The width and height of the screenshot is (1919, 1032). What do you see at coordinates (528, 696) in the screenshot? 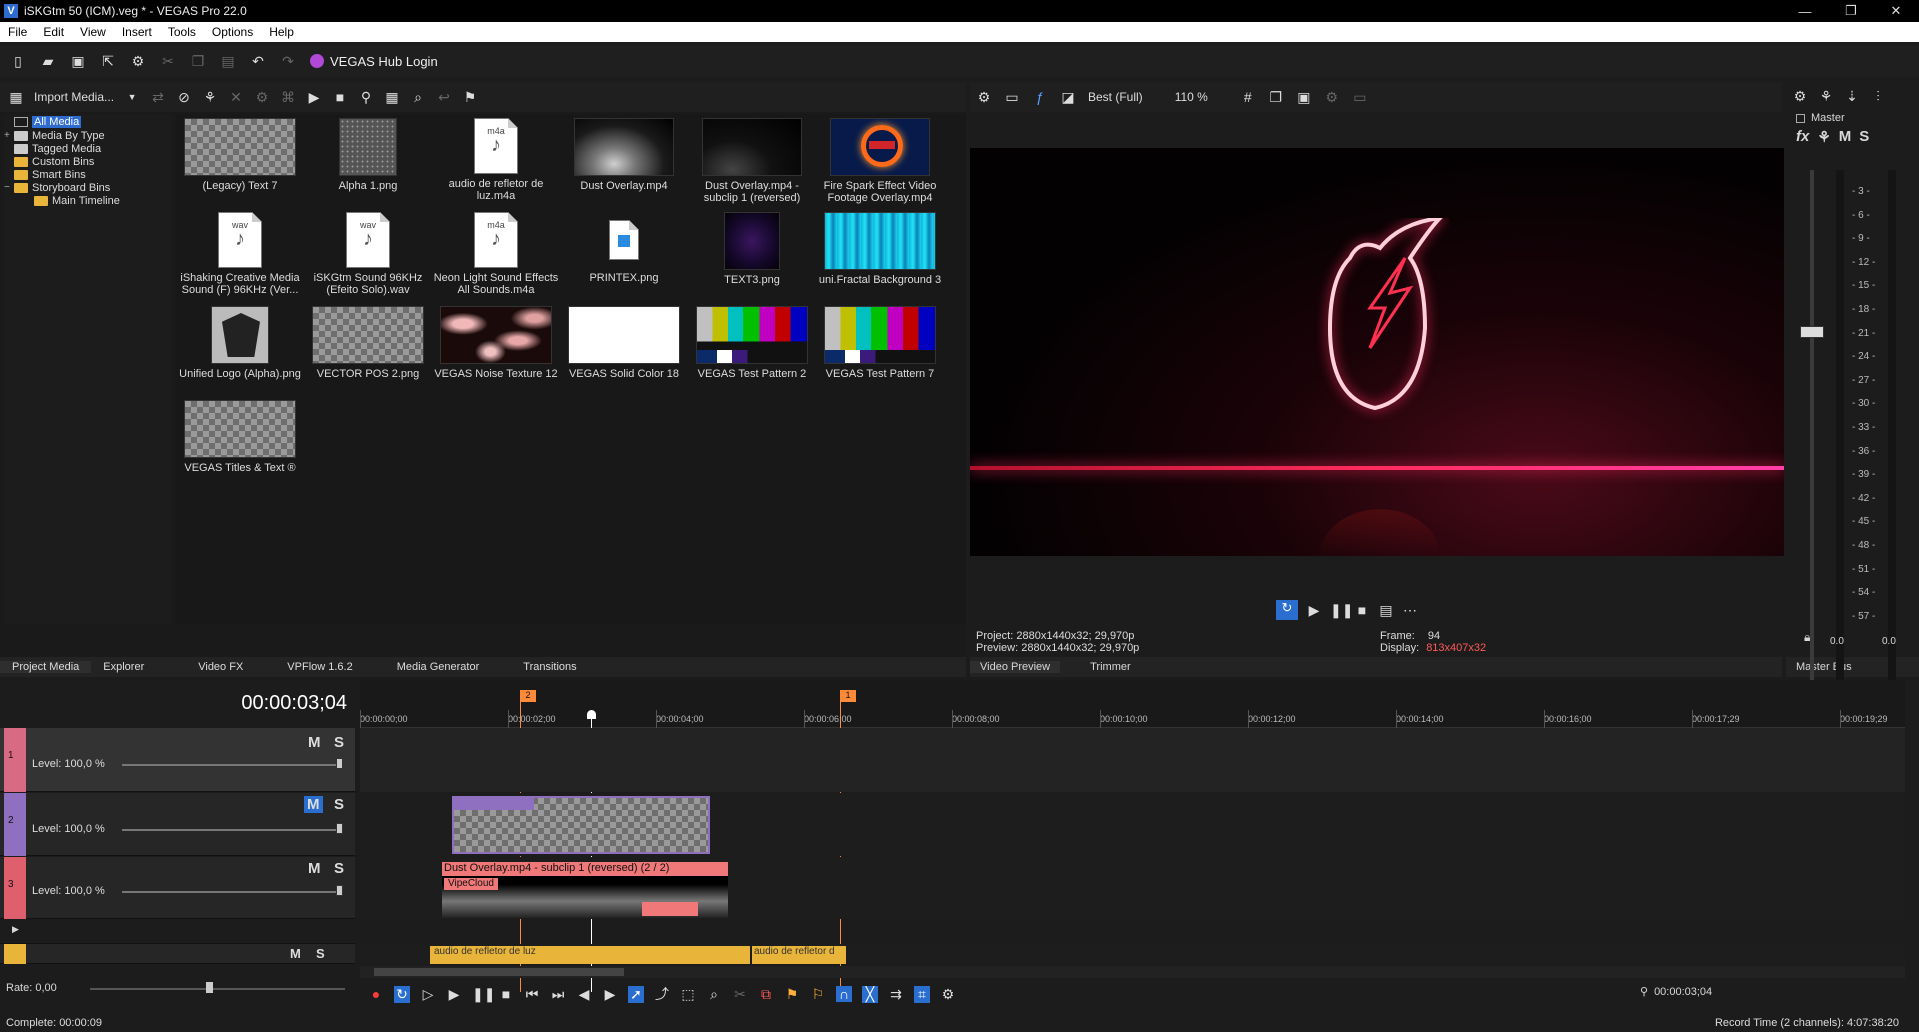
I see `marker-2: 2` at bounding box center [528, 696].